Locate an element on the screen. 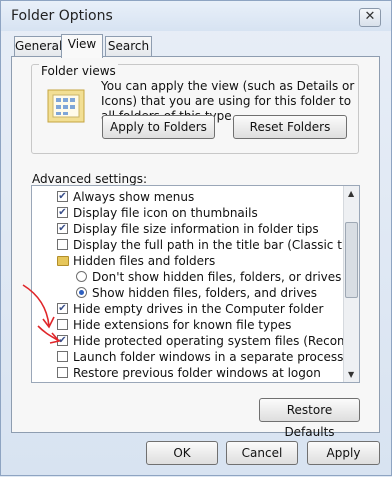 The height and width of the screenshot is (477, 392). folder-view-icon is located at coordinates (66, 106).